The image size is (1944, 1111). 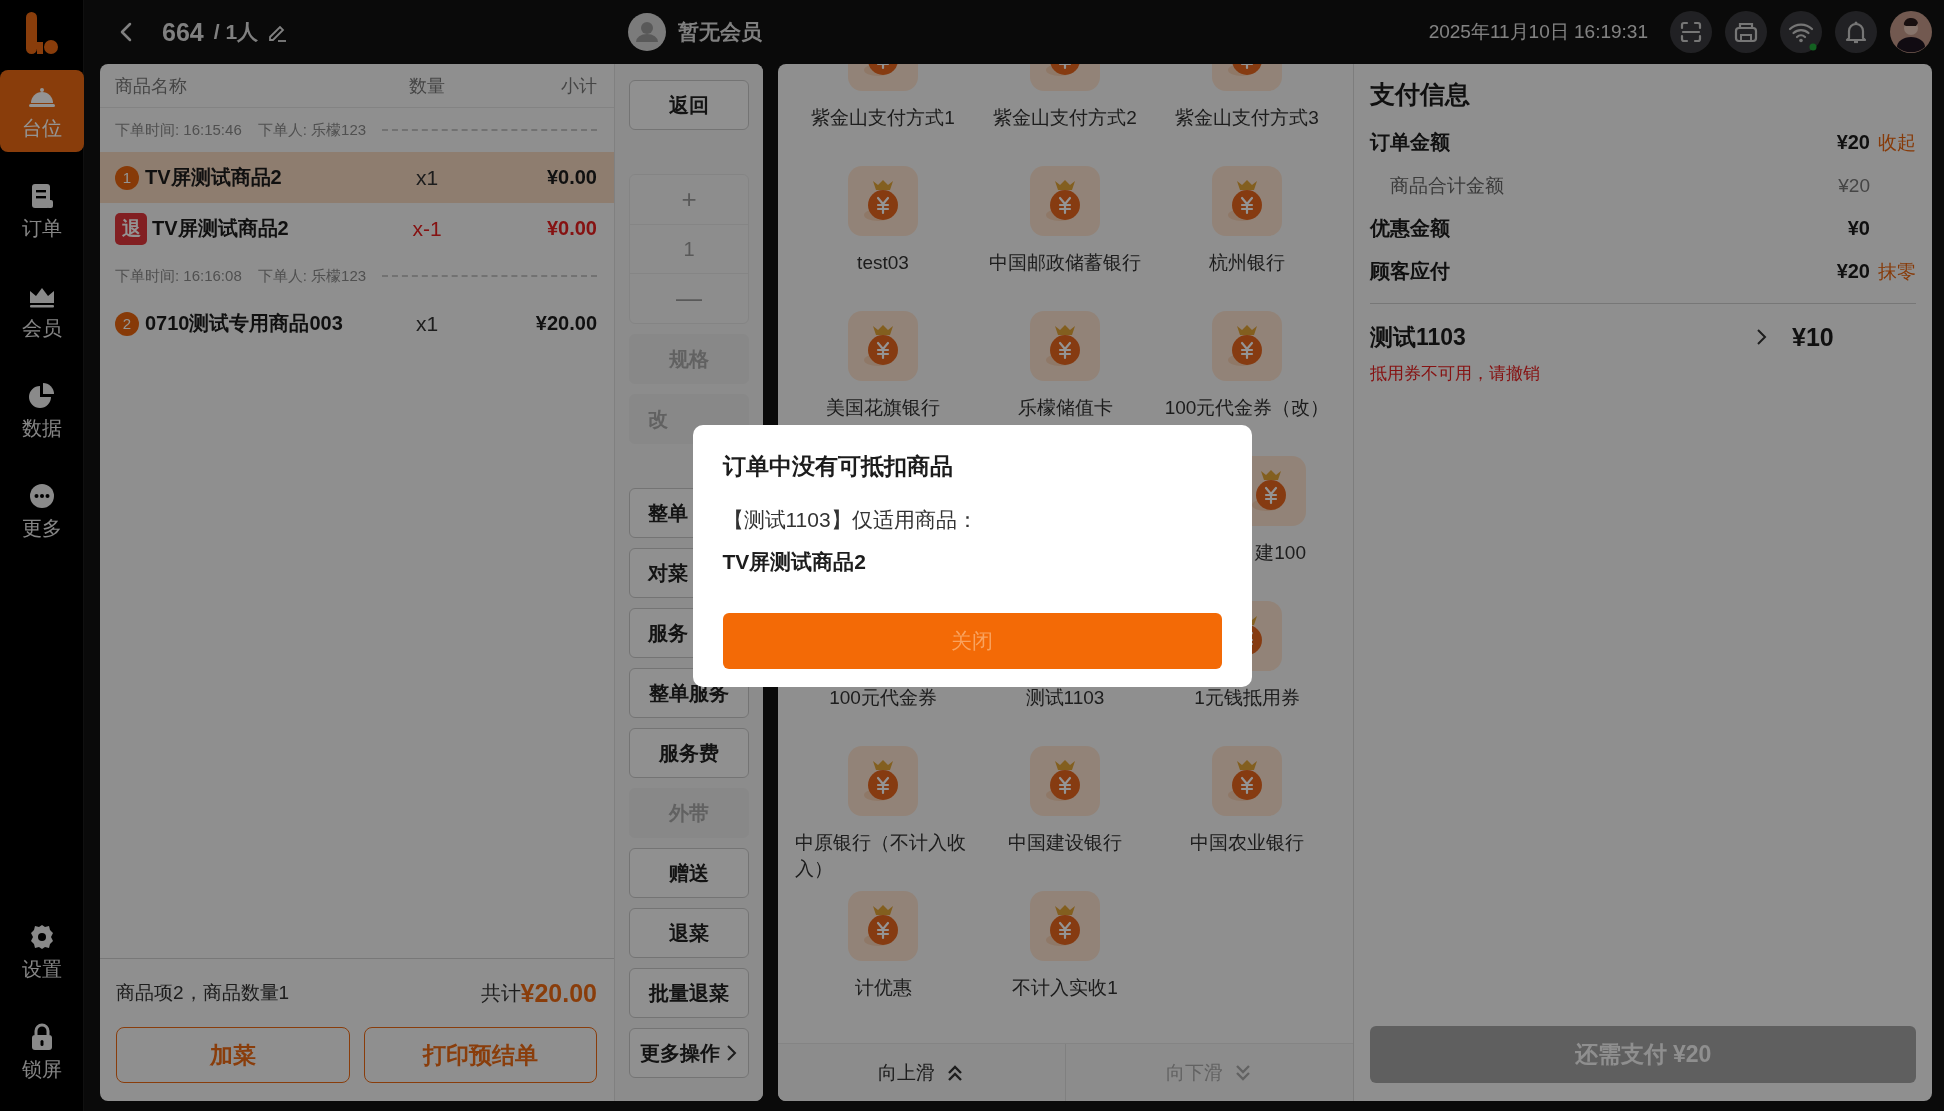 What do you see at coordinates (42, 1052) in the screenshot?
I see `nav-item: 锁屏` at bounding box center [42, 1052].